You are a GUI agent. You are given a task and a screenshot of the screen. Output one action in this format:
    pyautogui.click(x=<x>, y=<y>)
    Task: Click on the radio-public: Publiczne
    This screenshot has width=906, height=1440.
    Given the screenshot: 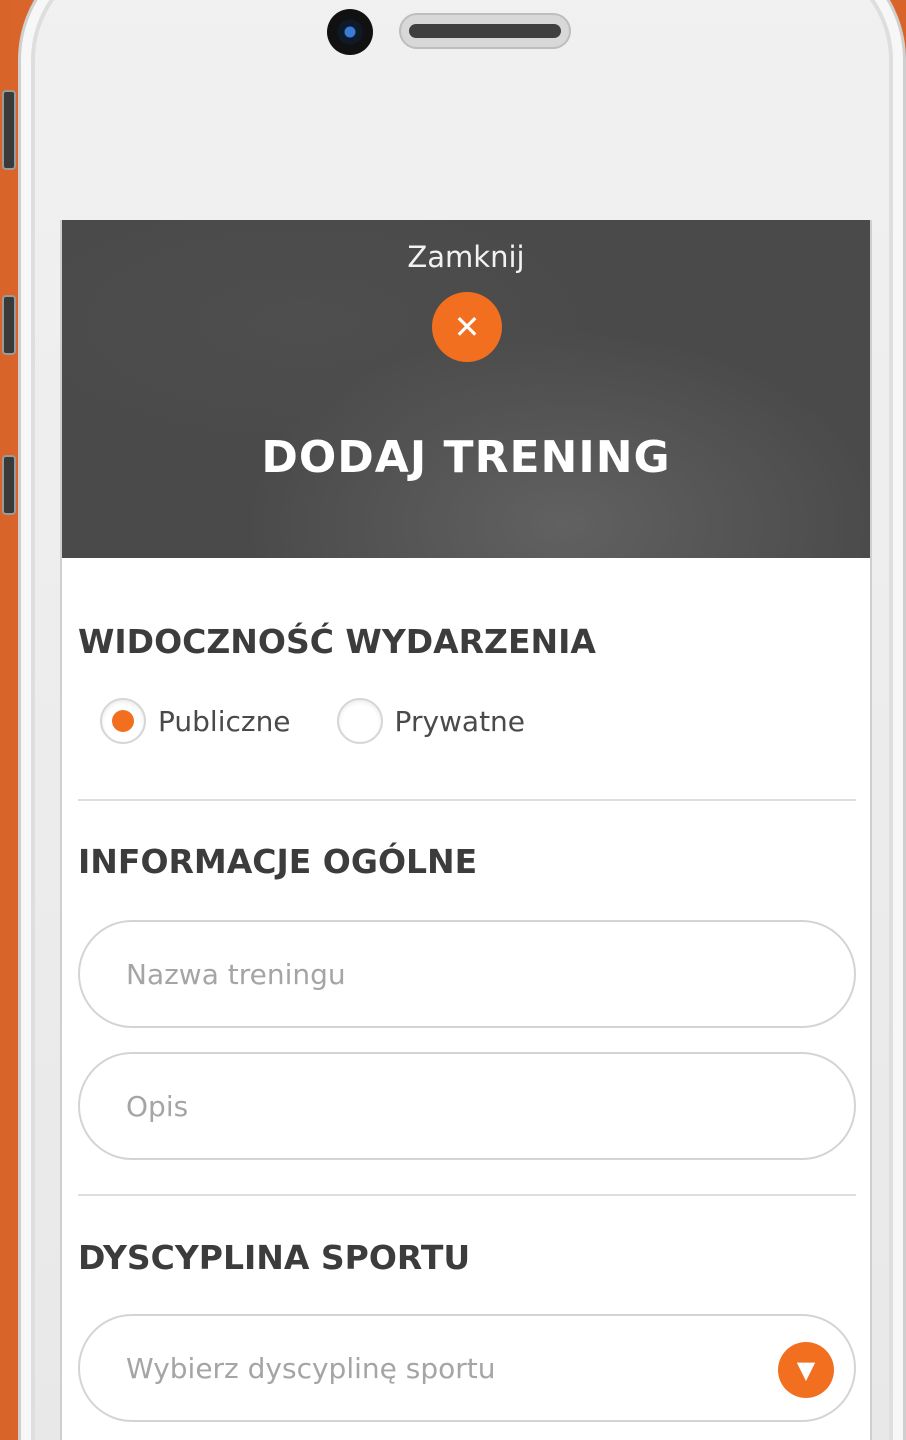 What is the action you would take?
    pyautogui.click(x=195, y=721)
    